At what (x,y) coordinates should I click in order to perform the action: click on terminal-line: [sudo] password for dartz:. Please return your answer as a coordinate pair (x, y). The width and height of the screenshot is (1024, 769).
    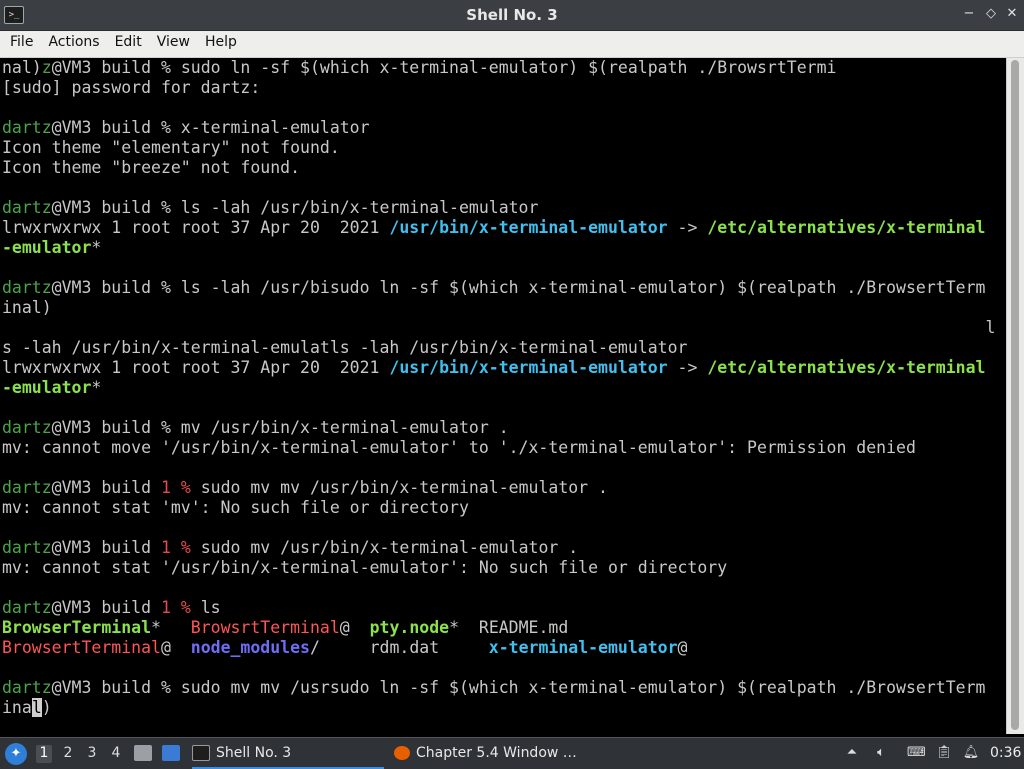
    Looking at the image, I should click on (503, 88).